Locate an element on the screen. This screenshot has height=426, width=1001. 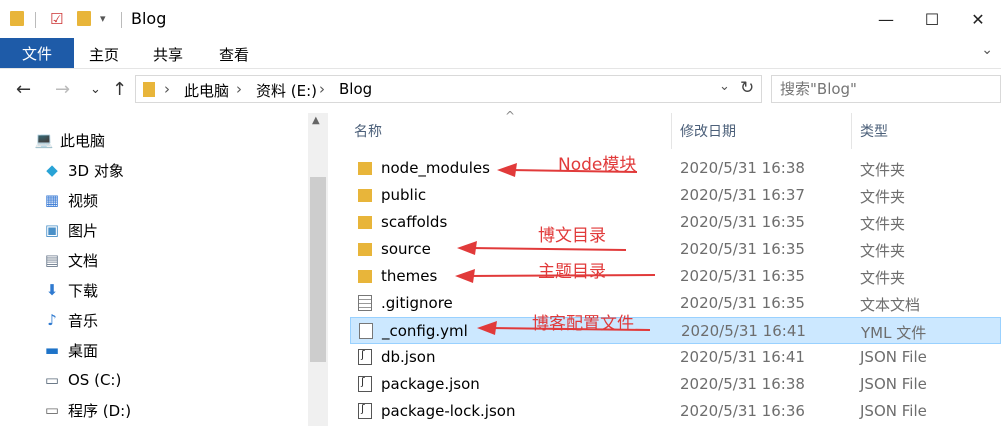
annotation-themes: 主题目录 is located at coordinates (572, 272).